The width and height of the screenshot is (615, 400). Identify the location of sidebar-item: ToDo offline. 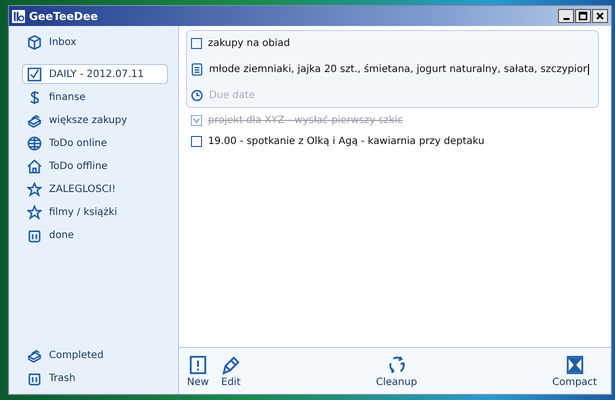
(95, 166).